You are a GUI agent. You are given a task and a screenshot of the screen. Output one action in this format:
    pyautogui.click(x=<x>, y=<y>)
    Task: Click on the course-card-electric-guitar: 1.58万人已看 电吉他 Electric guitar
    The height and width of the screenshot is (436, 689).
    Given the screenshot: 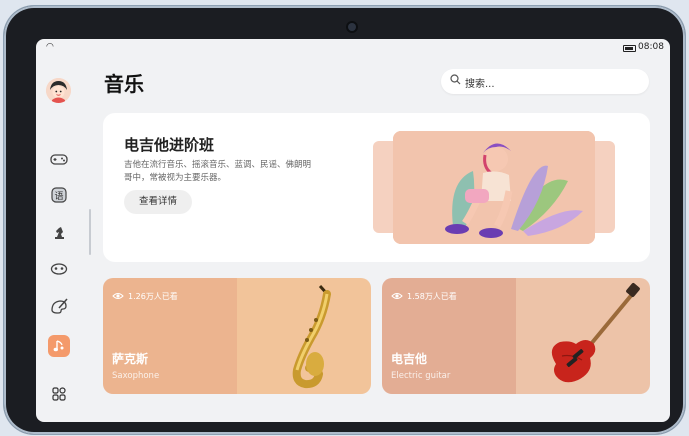 What is the action you would take?
    pyautogui.click(x=516, y=336)
    